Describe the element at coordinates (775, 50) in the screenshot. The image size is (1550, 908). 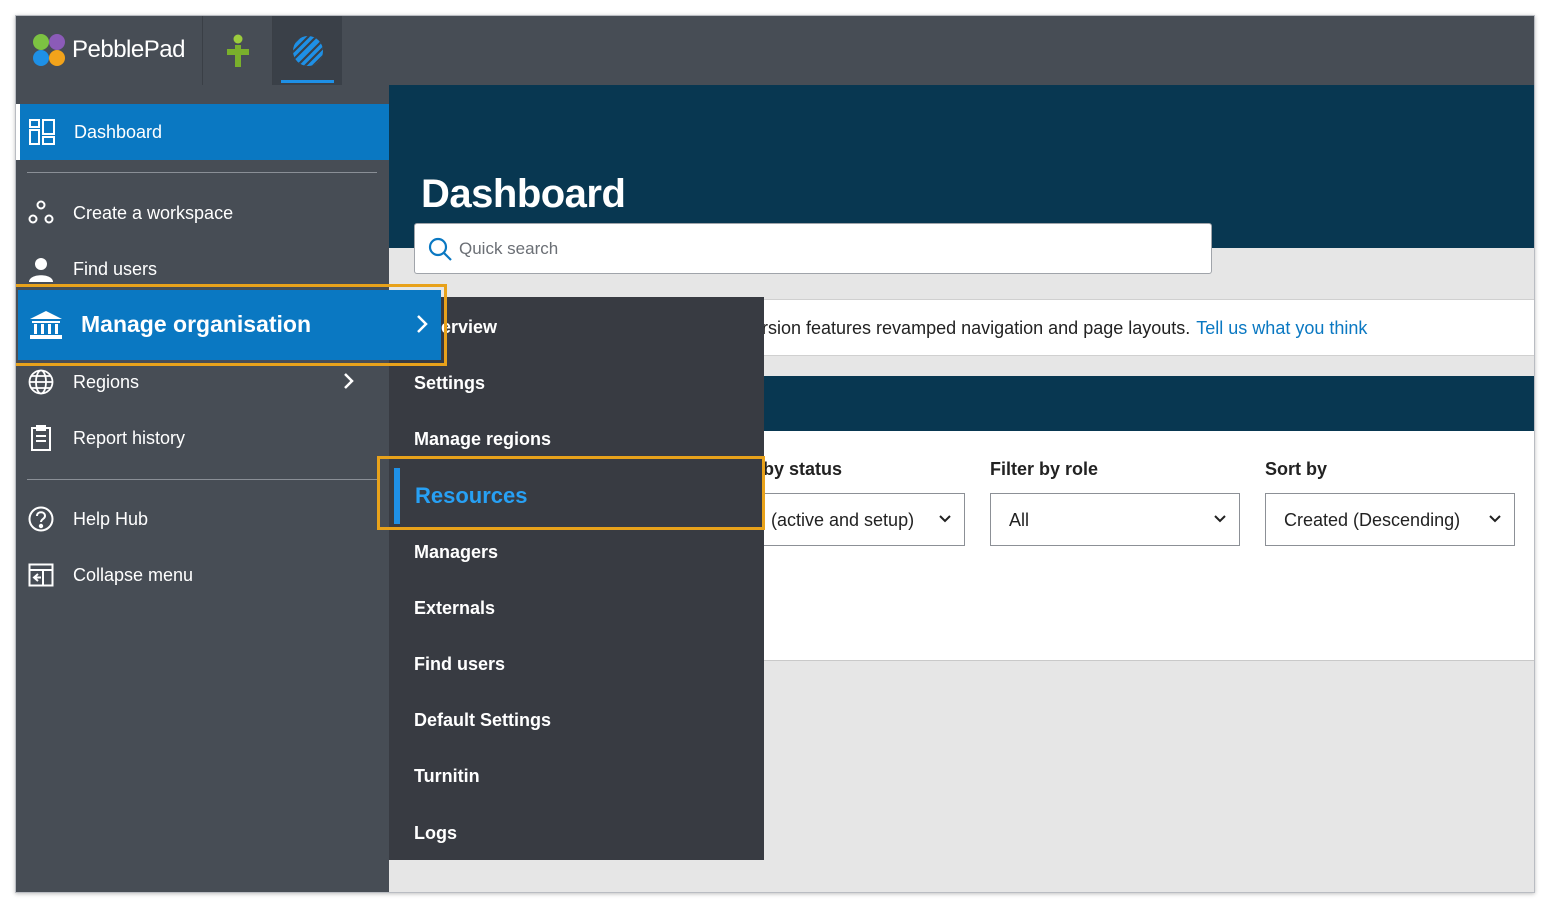
I see `top-bar: PebblePad` at that location.